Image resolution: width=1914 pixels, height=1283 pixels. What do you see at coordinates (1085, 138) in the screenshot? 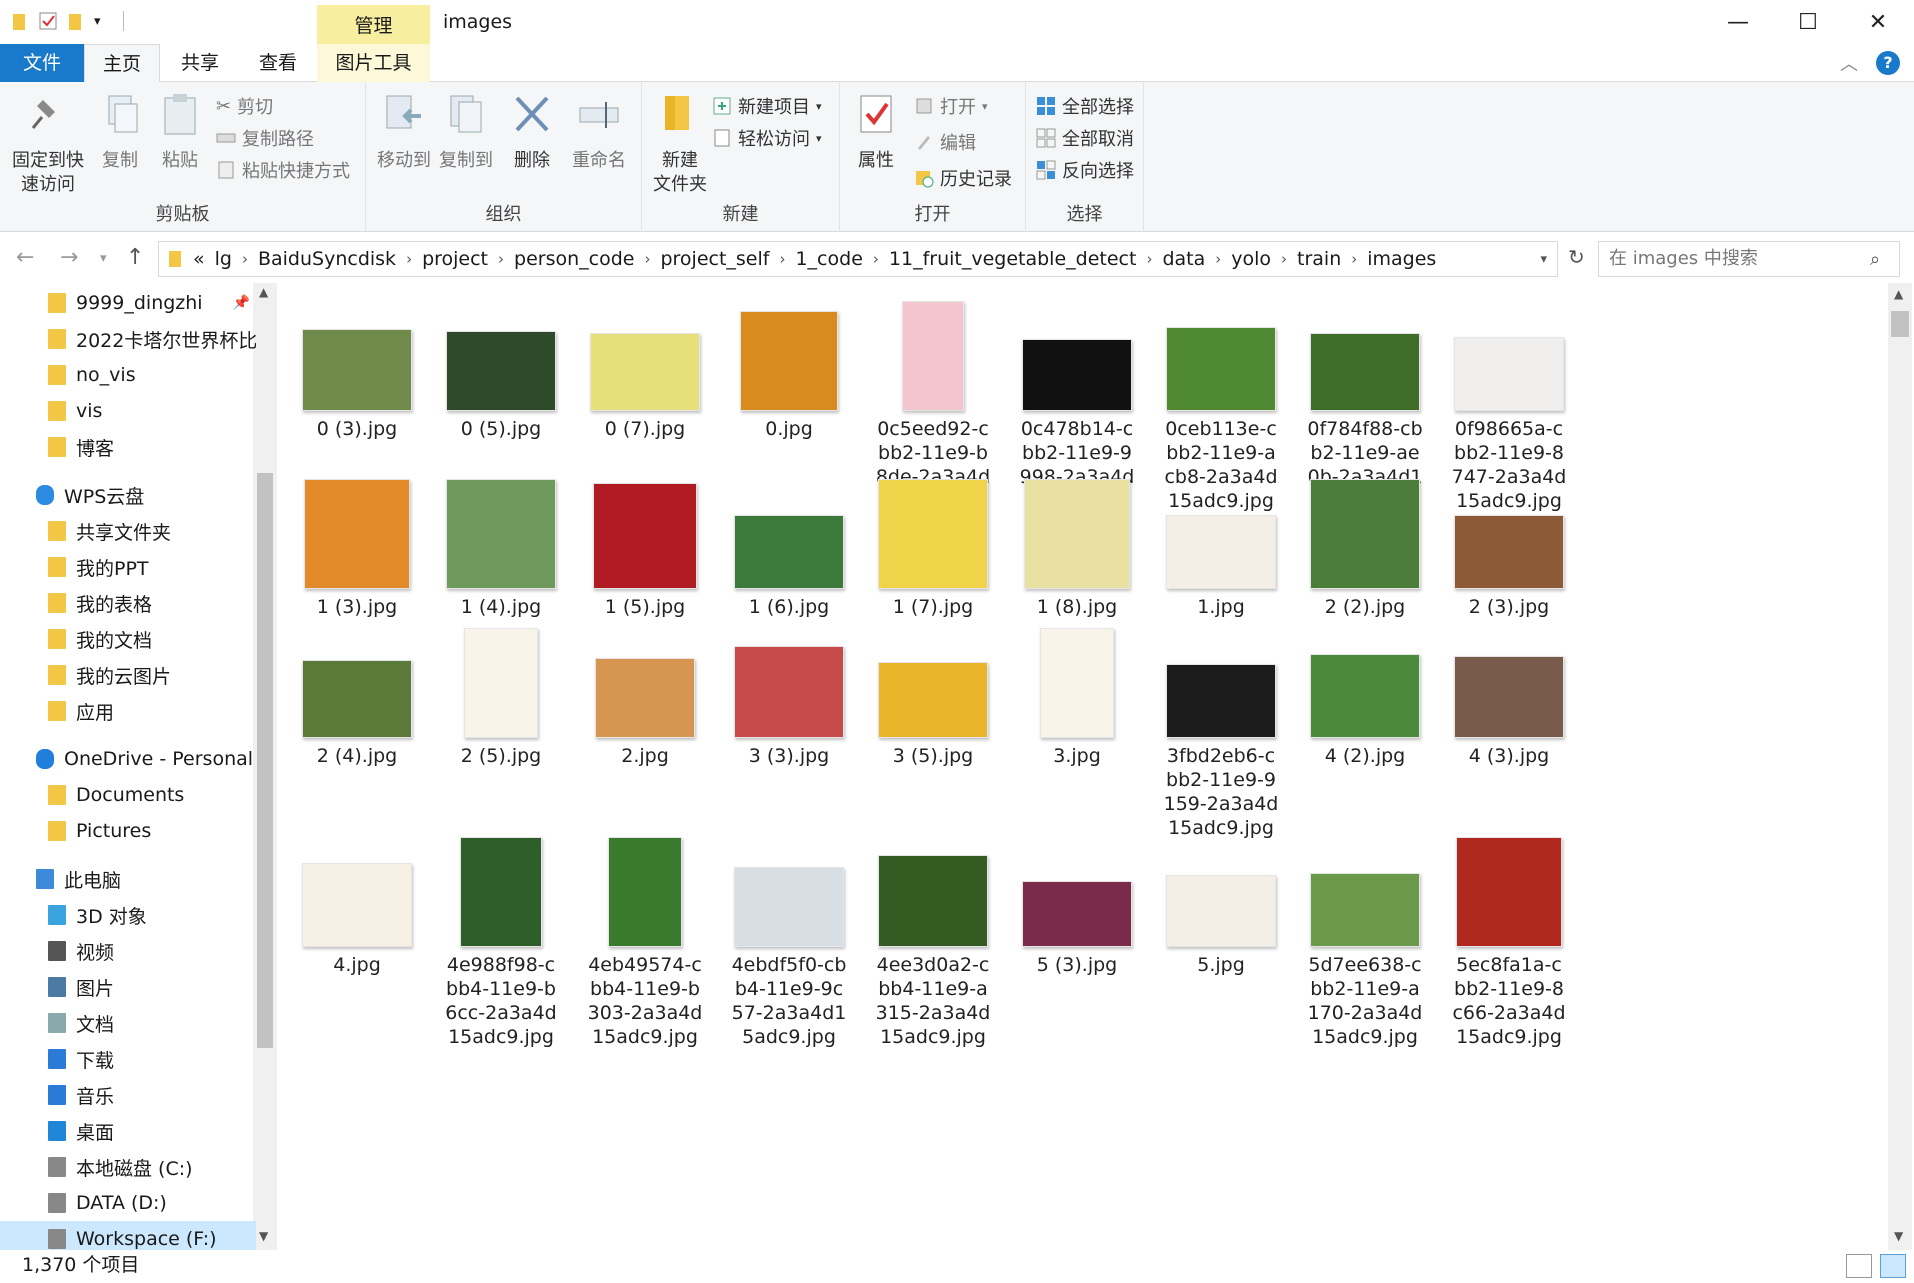
I see `select-none-button: 全部取消` at bounding box center [1085, 138].